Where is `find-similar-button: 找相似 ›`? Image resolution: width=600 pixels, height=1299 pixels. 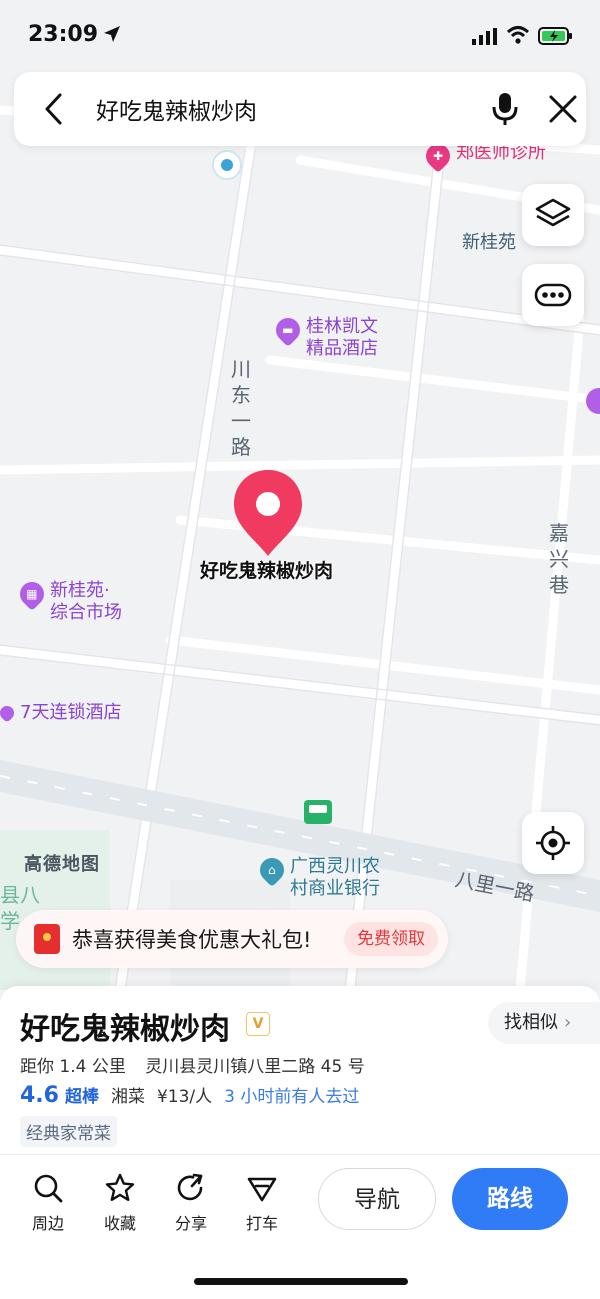
find-similar-button: 找相似 › is located at coordinates (544, 1023).